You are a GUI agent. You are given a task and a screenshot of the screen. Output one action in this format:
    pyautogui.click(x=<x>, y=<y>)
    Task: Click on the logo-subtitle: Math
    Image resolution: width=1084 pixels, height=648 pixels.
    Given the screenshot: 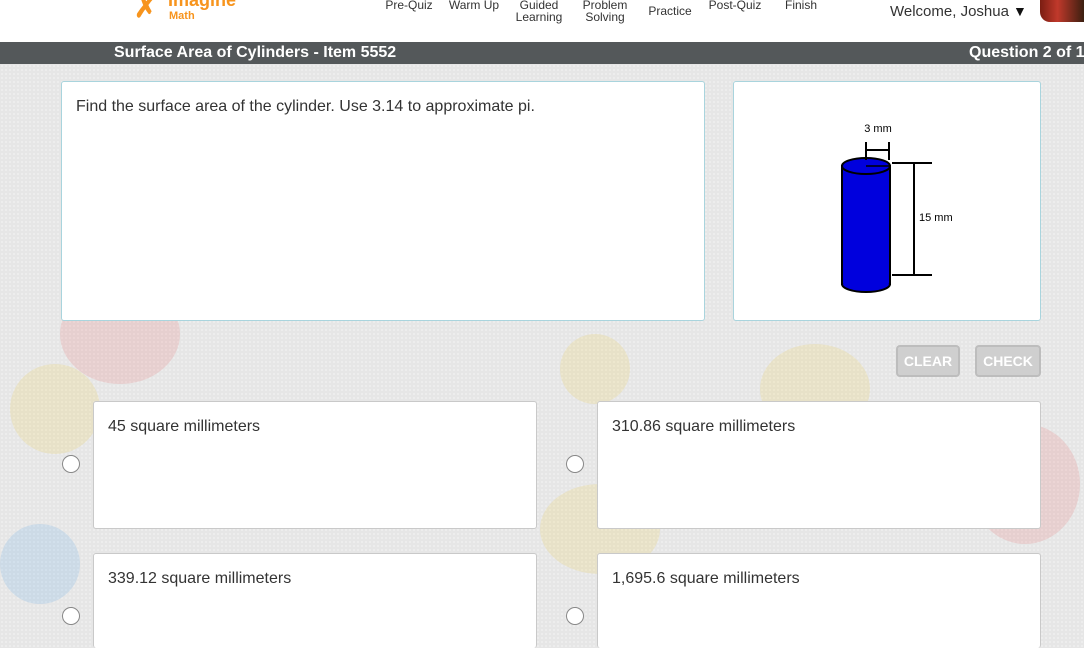 What is the action you would take?
    pyautogui.click(x=182, y=16)
    